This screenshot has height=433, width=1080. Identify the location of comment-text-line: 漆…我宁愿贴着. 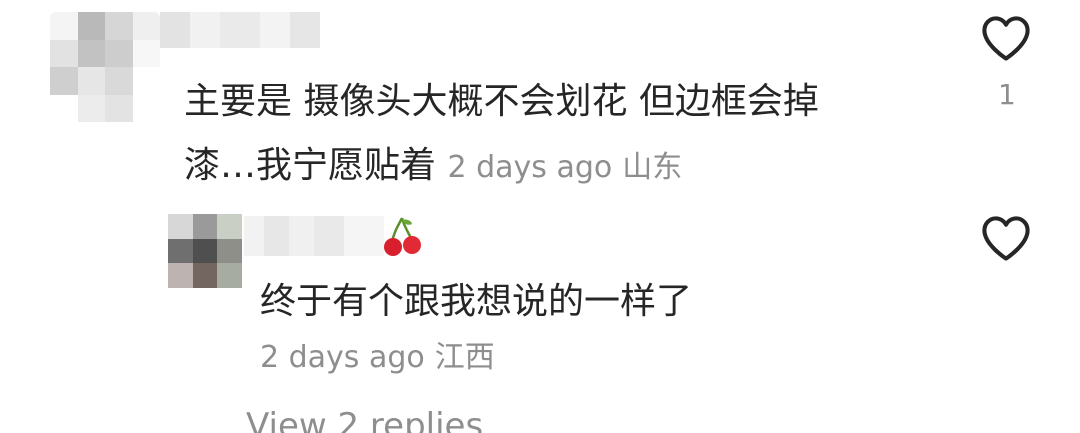
(310, 165).